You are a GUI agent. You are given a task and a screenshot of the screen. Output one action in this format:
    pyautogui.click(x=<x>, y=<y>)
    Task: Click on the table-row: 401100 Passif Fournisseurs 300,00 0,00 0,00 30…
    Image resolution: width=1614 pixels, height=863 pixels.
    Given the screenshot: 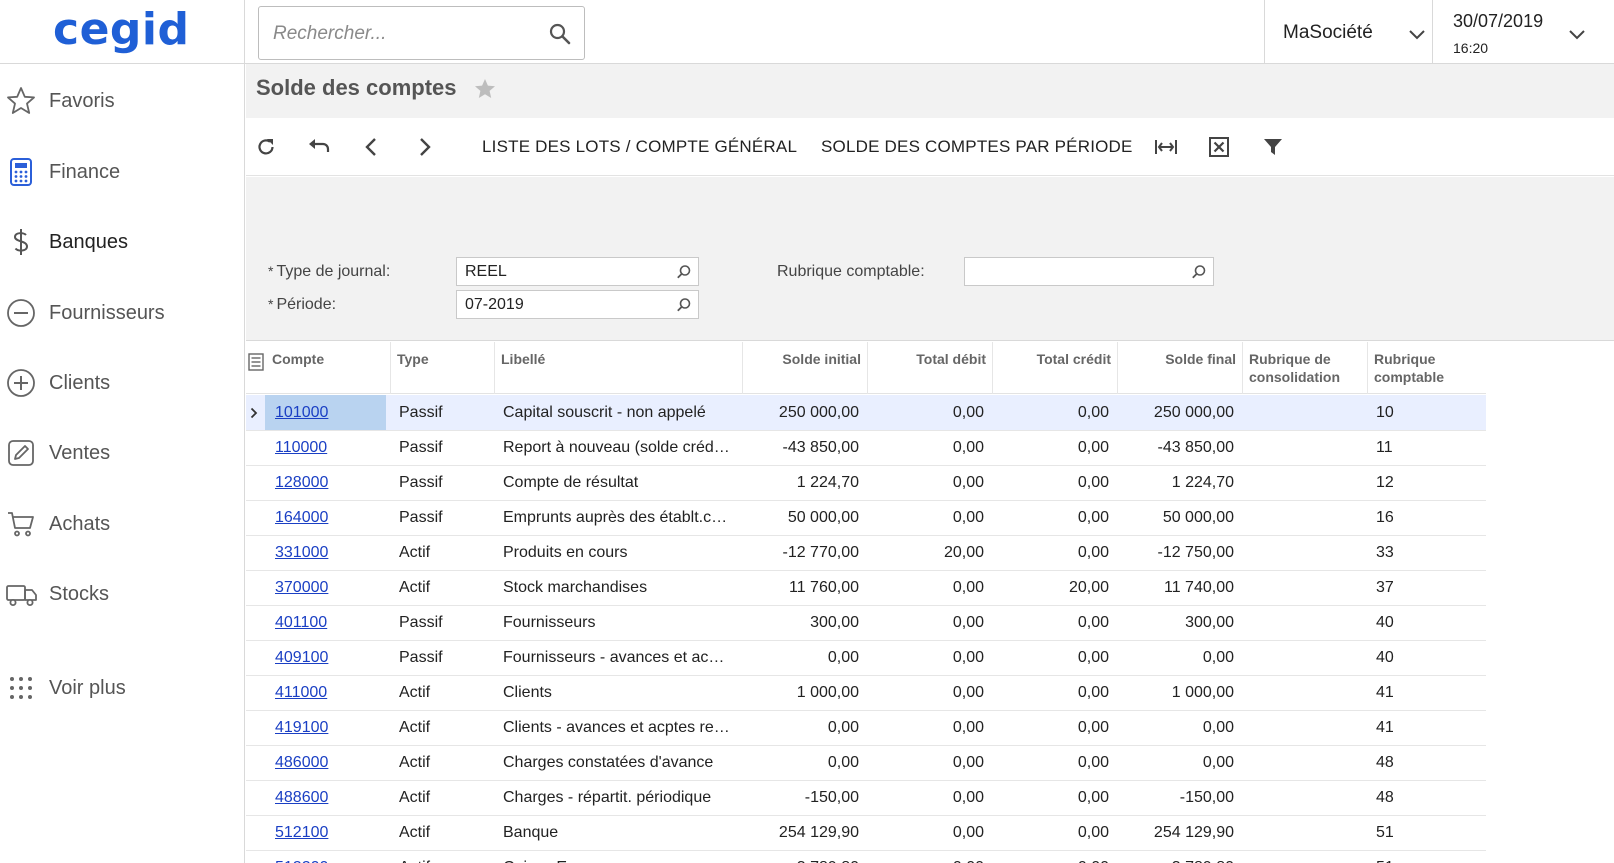 What is the action you would take?
    pyautogui.click(x=866, y=623)
    